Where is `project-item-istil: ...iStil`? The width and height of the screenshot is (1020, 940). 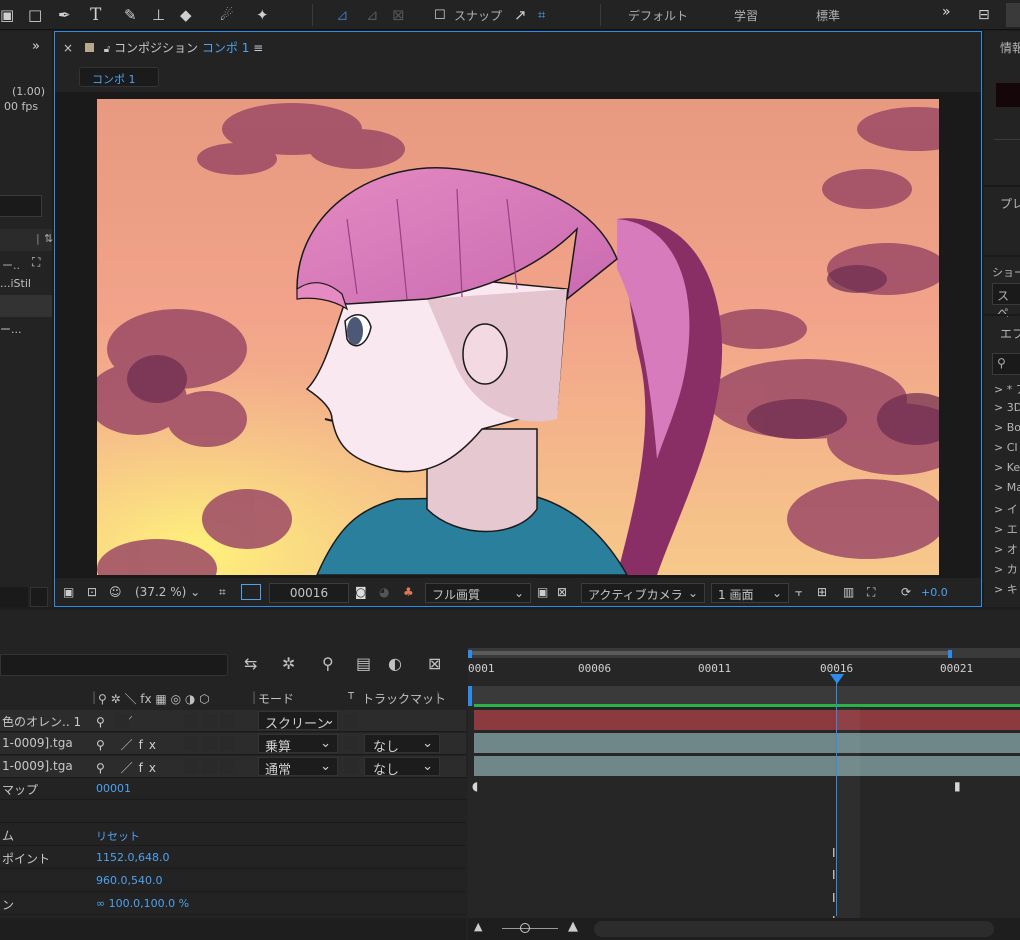
project-item-istil: ...iStil is located at coordinates (15, 283).